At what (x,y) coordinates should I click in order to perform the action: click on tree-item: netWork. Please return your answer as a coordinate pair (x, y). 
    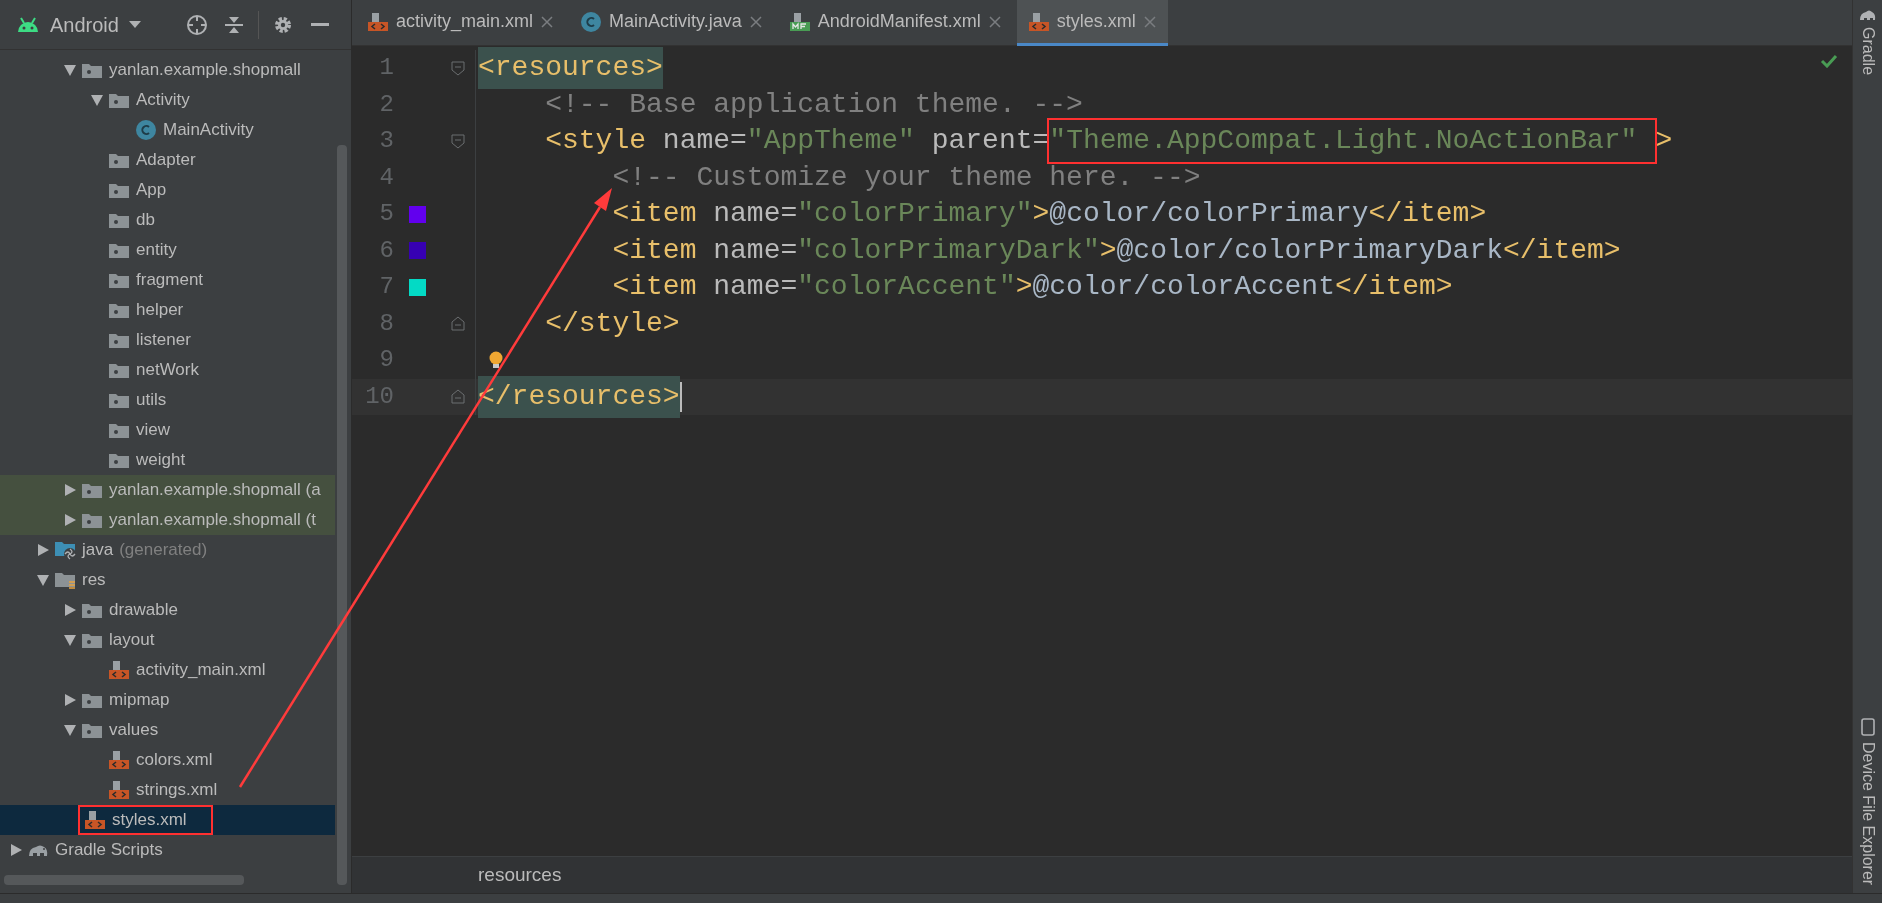
    Looking at the image, I should click on (167, 370).